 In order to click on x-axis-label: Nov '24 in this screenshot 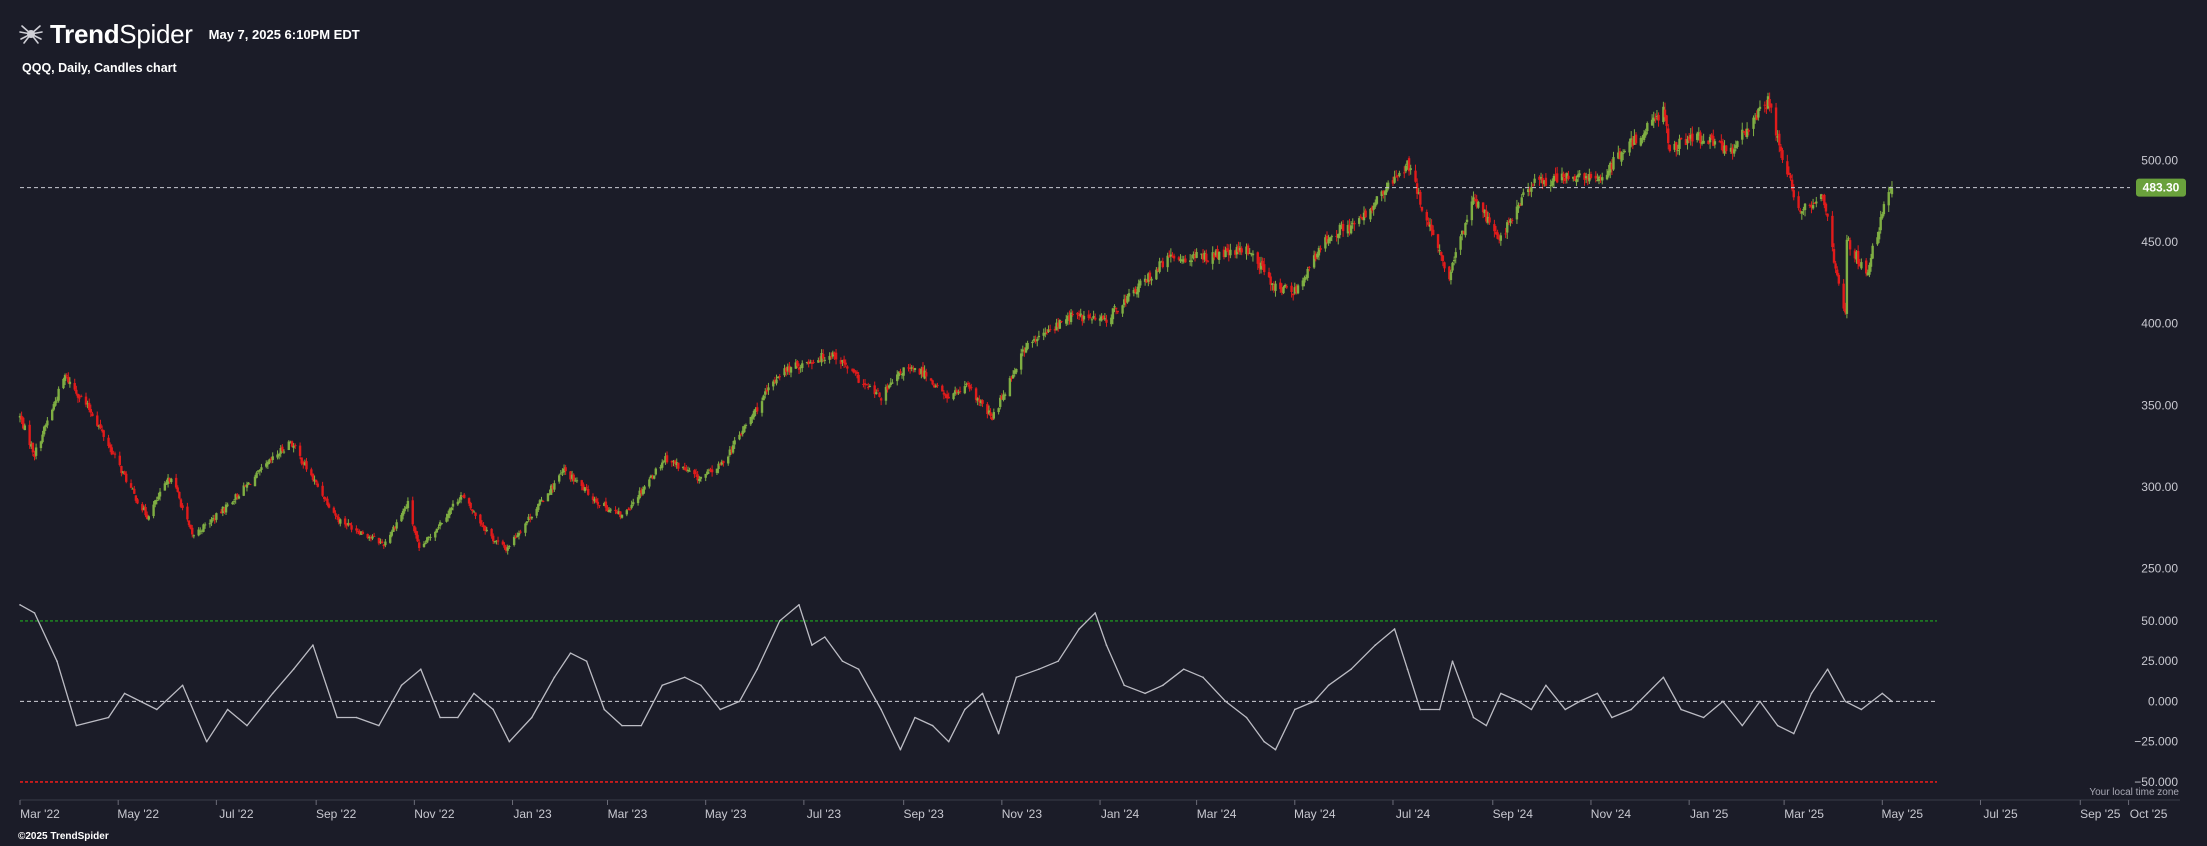, I will do `click(1611, 814)`.